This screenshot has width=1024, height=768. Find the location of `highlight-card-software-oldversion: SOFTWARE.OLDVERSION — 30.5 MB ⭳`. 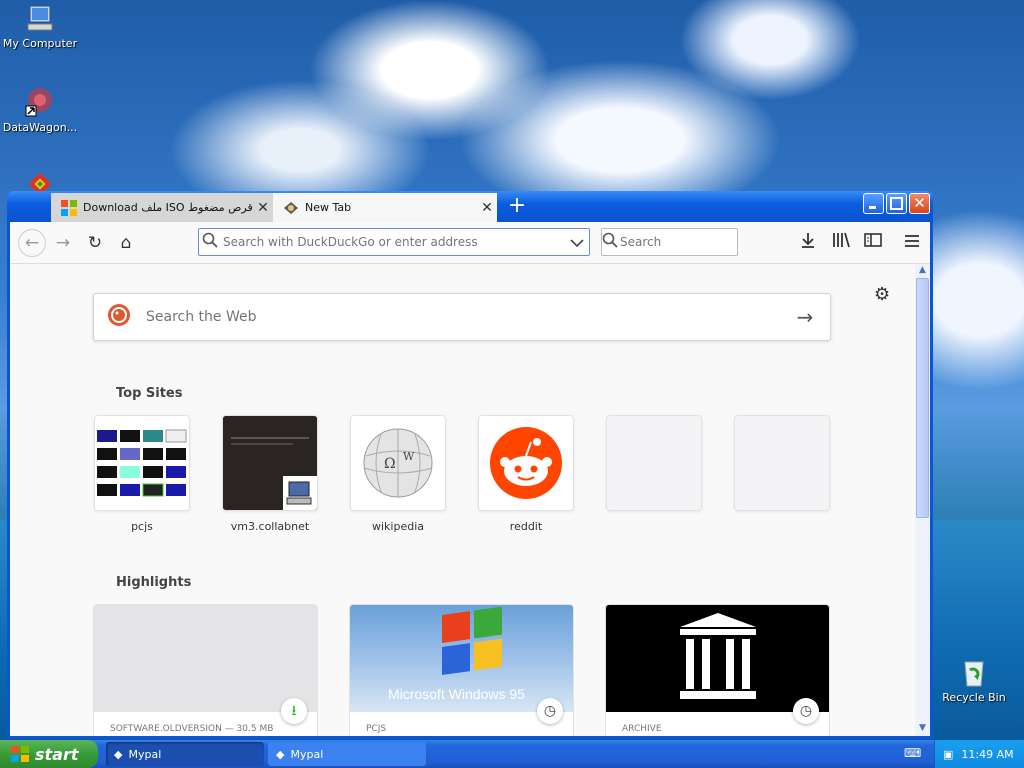

highlight-card-software-oldversion: SOFTWARE.OLDVERSION — 30.5 MB ⭳ is located at coordinates (205, 670).